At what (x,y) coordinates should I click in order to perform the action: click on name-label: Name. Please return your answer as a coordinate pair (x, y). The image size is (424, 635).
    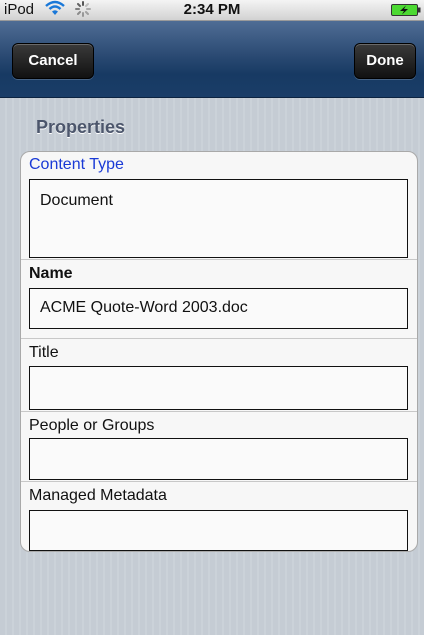
    Looking at the image, I should click on (51, 273).